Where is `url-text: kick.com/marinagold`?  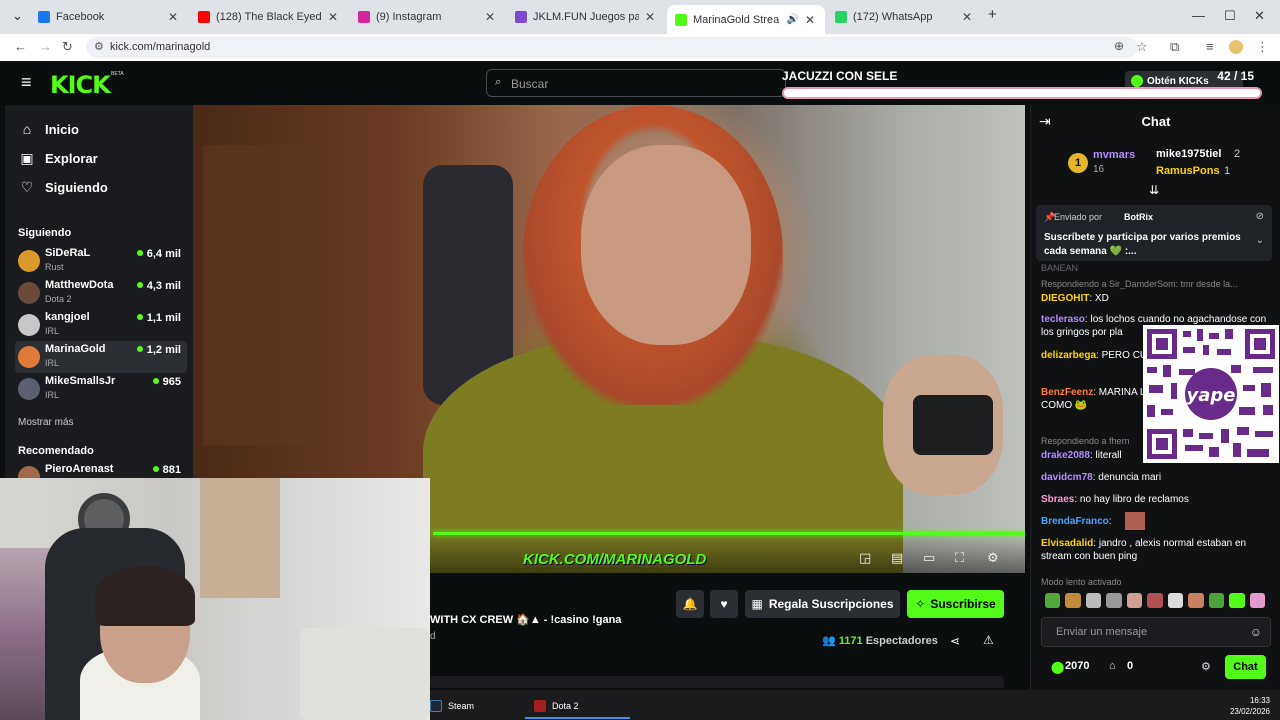 url-text: kick.com/marinagold is located at coordinates (160, 47).